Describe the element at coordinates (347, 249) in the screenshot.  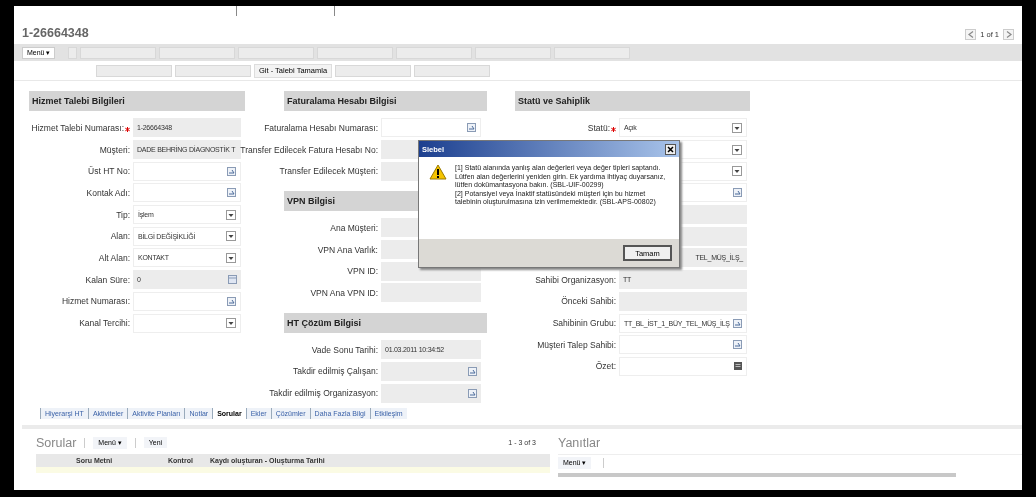
I see `field-label: VPN Ana Varlık:` at that location.